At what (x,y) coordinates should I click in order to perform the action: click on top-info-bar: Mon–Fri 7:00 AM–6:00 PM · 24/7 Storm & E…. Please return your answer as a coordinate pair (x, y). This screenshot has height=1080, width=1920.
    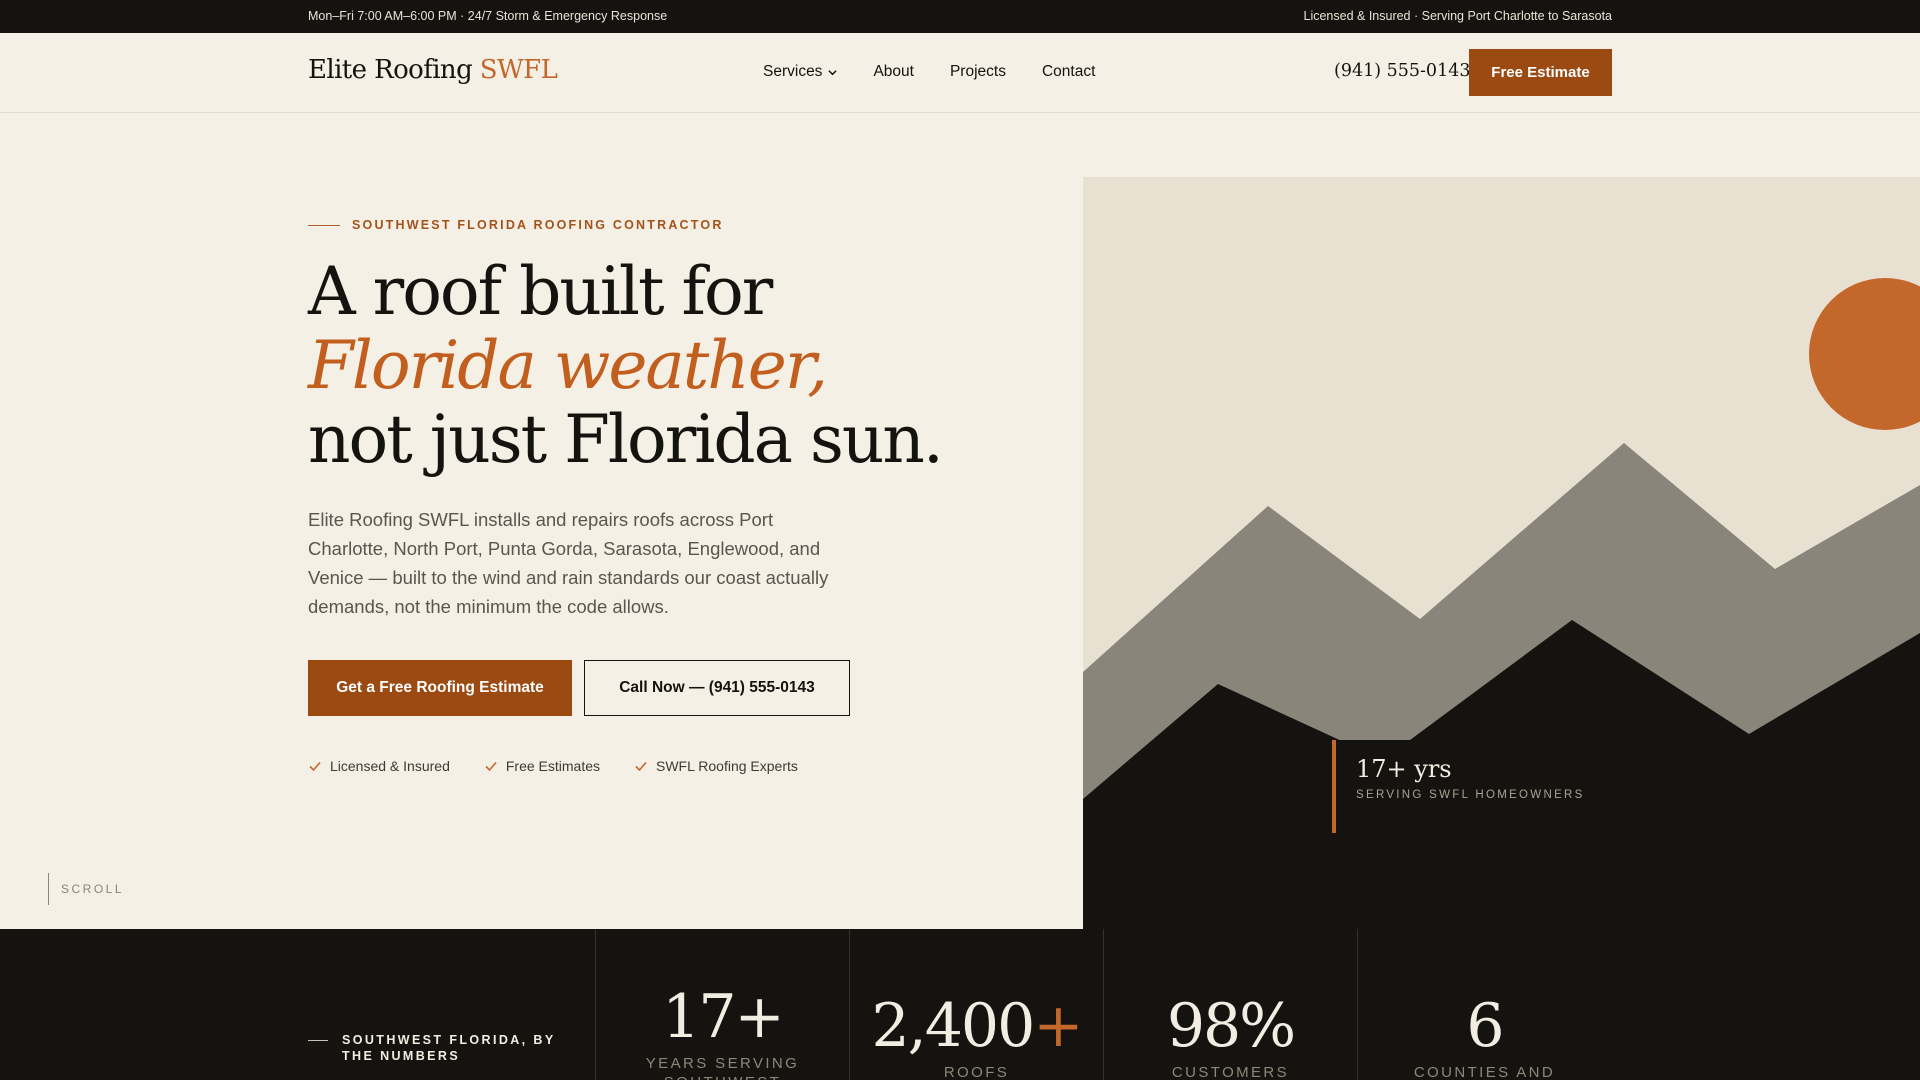
    Looking at the image, I should click on (960, 16).